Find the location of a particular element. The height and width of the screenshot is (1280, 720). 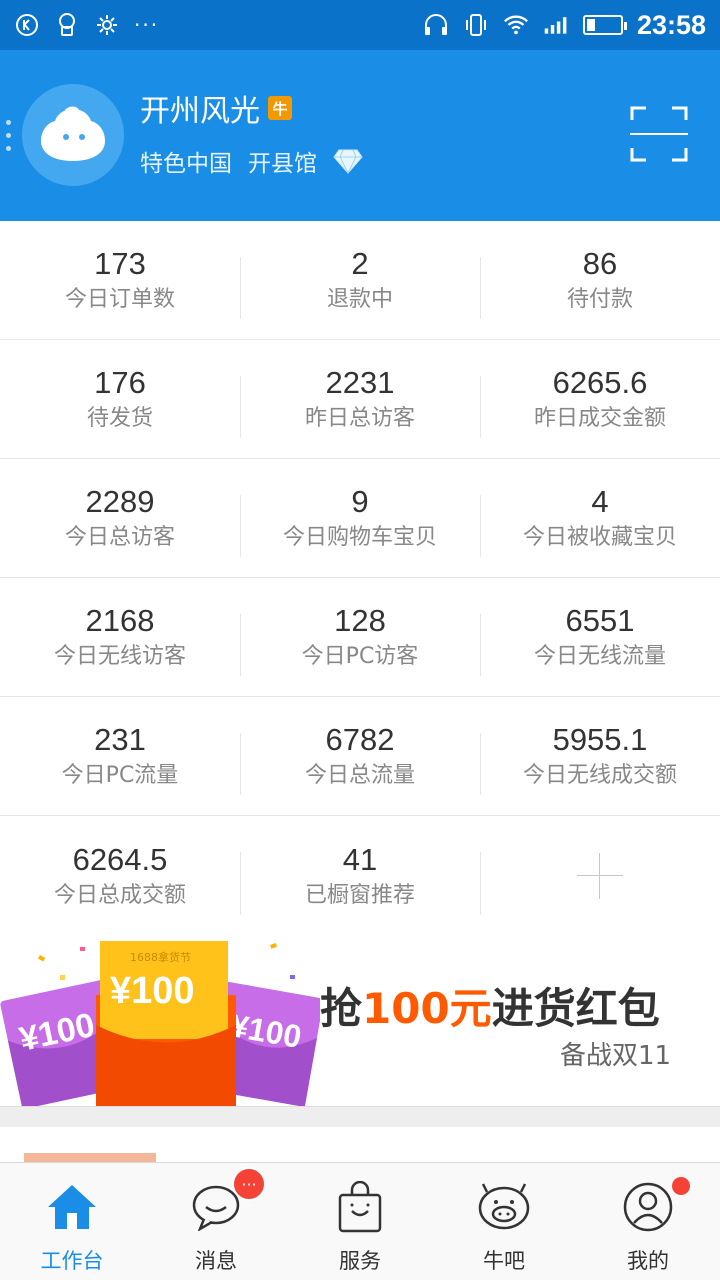

headset-user-icon is located at coordinates (67, 25).